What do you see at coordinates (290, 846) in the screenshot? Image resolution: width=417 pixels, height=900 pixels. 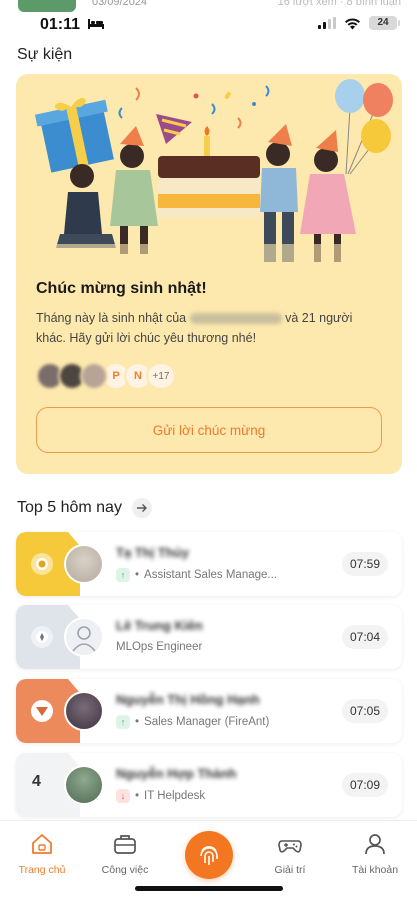 I see `gamepad-icon` at bounding box center [290, 846].